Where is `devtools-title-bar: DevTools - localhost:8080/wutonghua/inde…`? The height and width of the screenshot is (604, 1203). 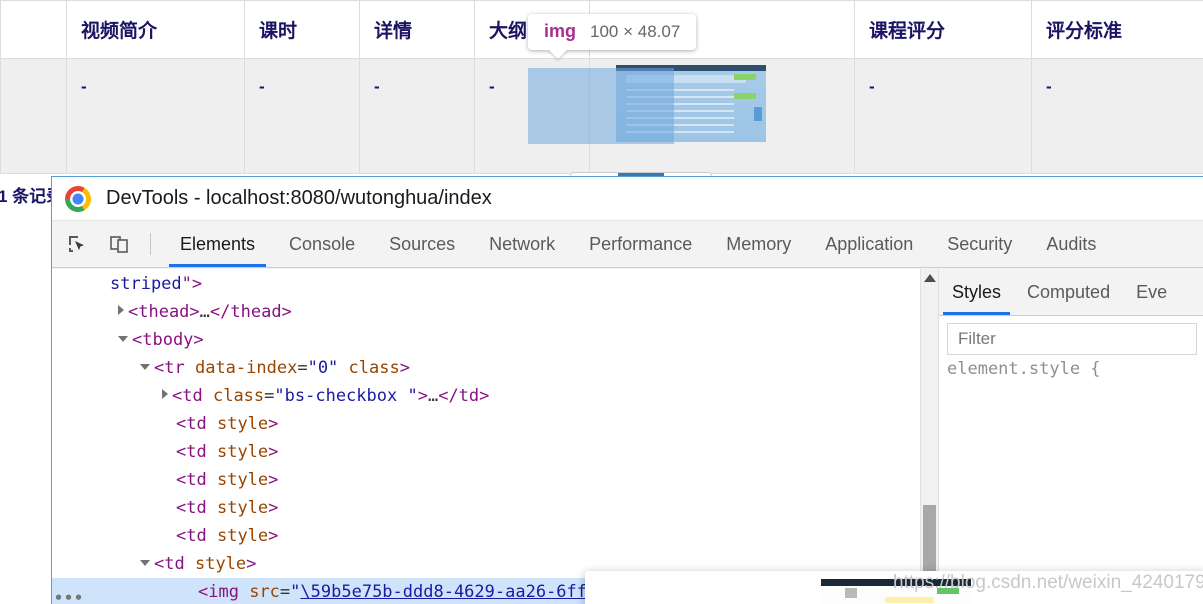 devtools-title-bar: DevTools - localhost:8080/wutonghua/inde… is located at coordinates (627, 199).